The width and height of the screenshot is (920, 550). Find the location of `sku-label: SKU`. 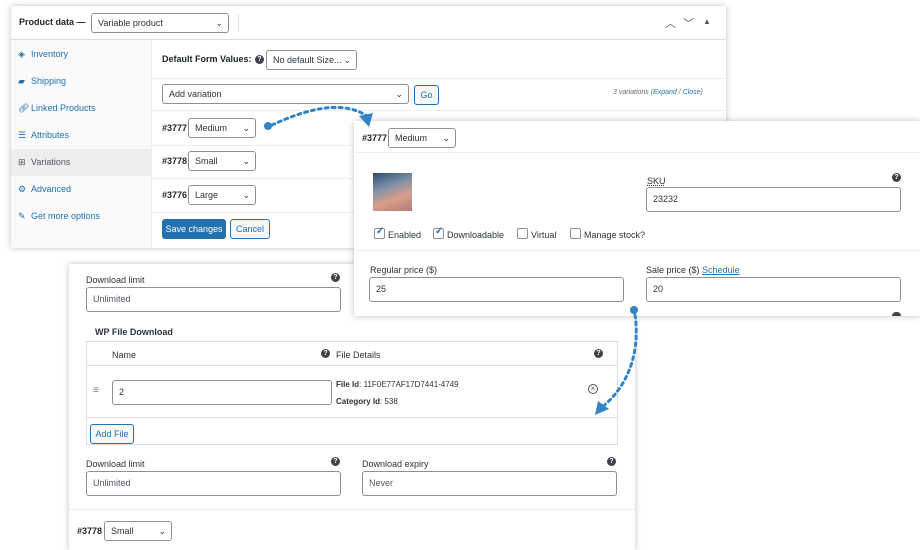

sku-label: SKU is located at coordinates (656, 181).